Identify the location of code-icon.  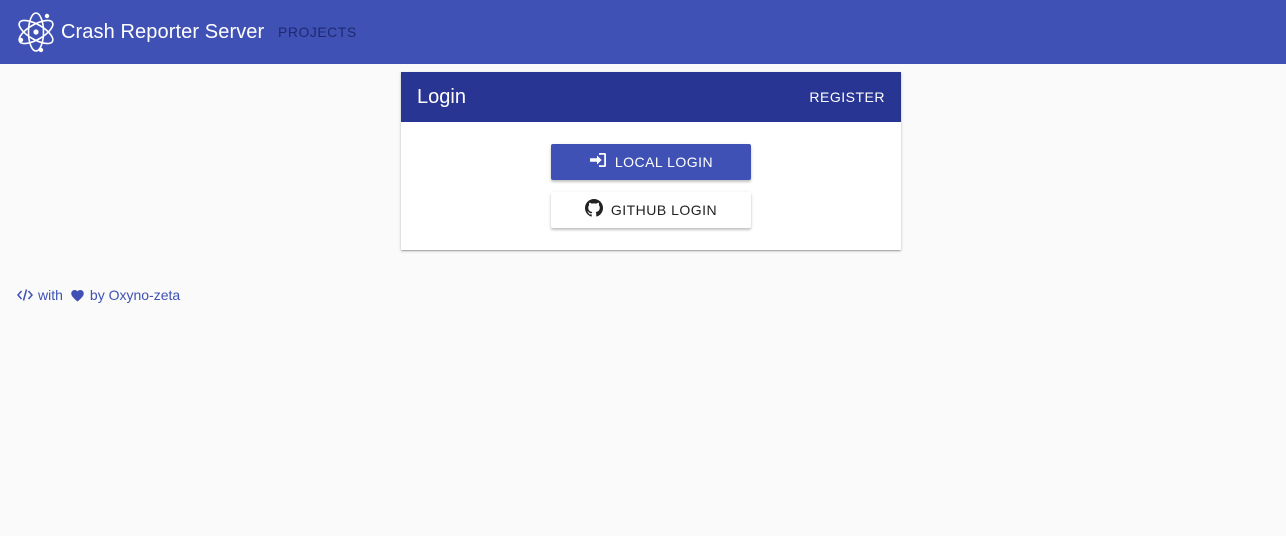
(25, 295).